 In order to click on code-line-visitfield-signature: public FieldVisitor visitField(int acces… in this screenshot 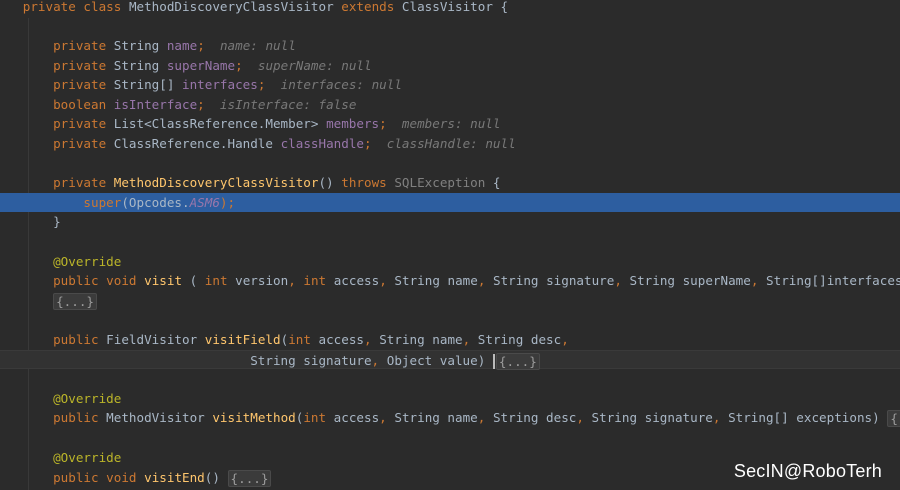, I will do `click(450, 340)`.